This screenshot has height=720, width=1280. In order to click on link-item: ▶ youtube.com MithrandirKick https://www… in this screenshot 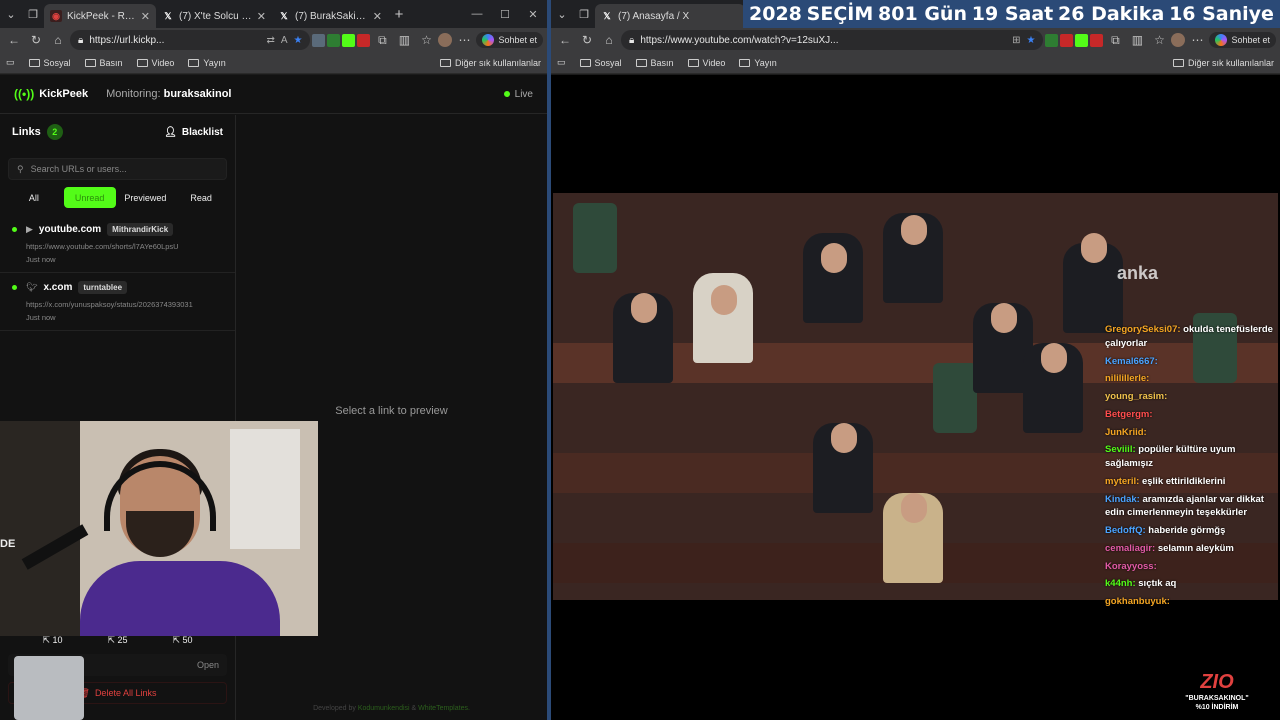, I will do `click(117, 244)`.